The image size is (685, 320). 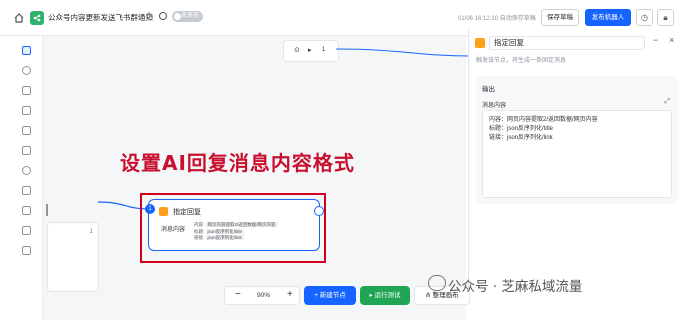 I want to click on run-test-button: ▸ 运行测试, so click(x=385, y=295).